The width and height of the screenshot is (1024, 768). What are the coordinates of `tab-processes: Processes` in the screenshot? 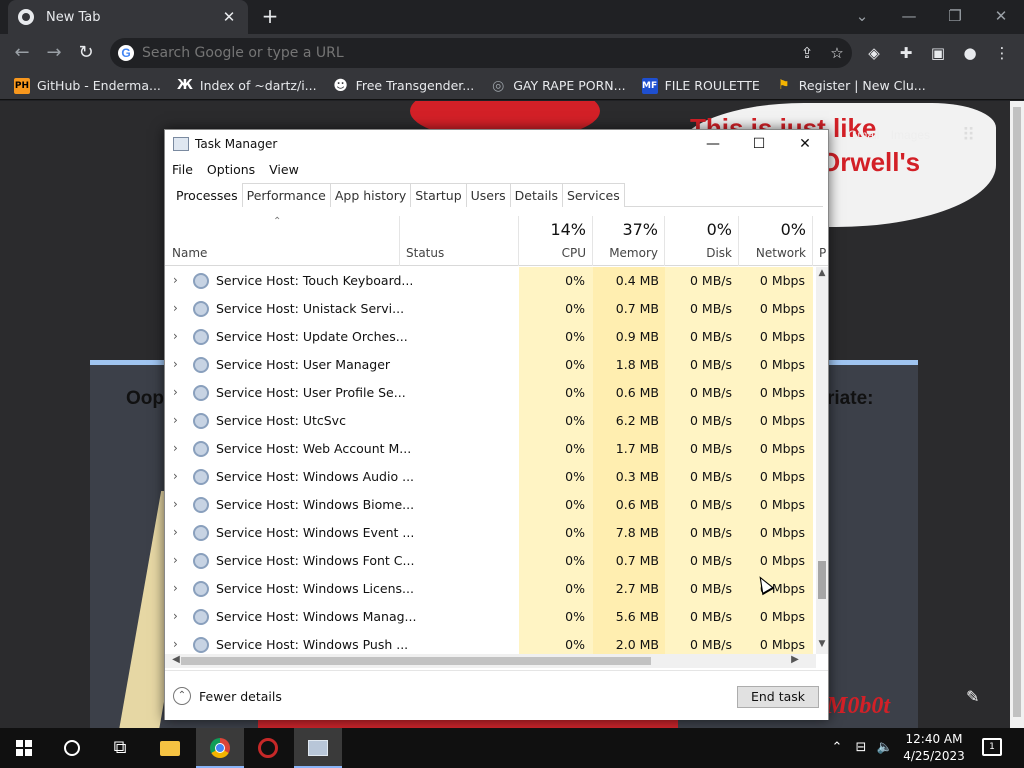 It's located at (207, 195).